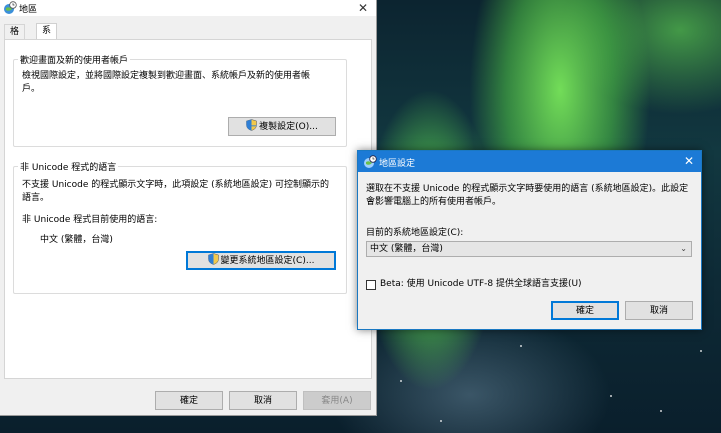 The width and height of the screenshot is (721, 433). I want to click on unicode-desc-line2: 語言。, so click(36, 198).